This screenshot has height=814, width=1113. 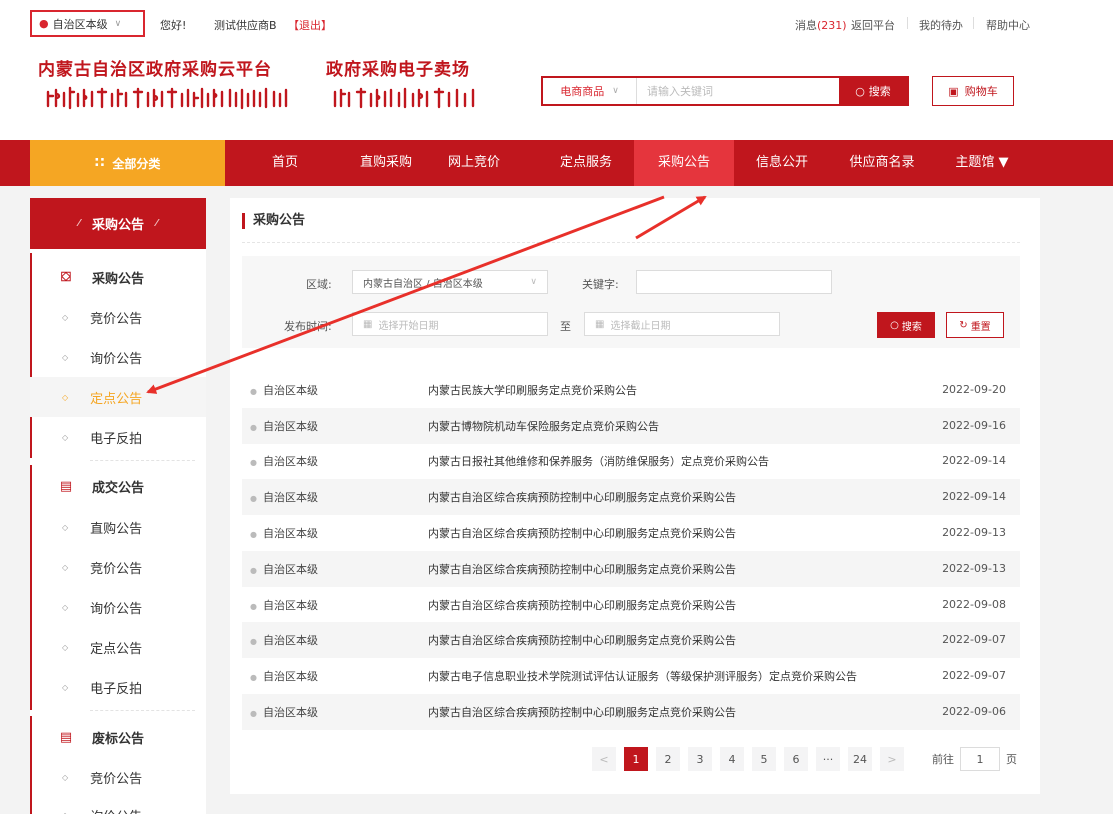 What do you see at coordinates (450, 324) in the screenshot?
I see `start-date-input: ▦ 选择开始日期` at bounding box center [450, 324].